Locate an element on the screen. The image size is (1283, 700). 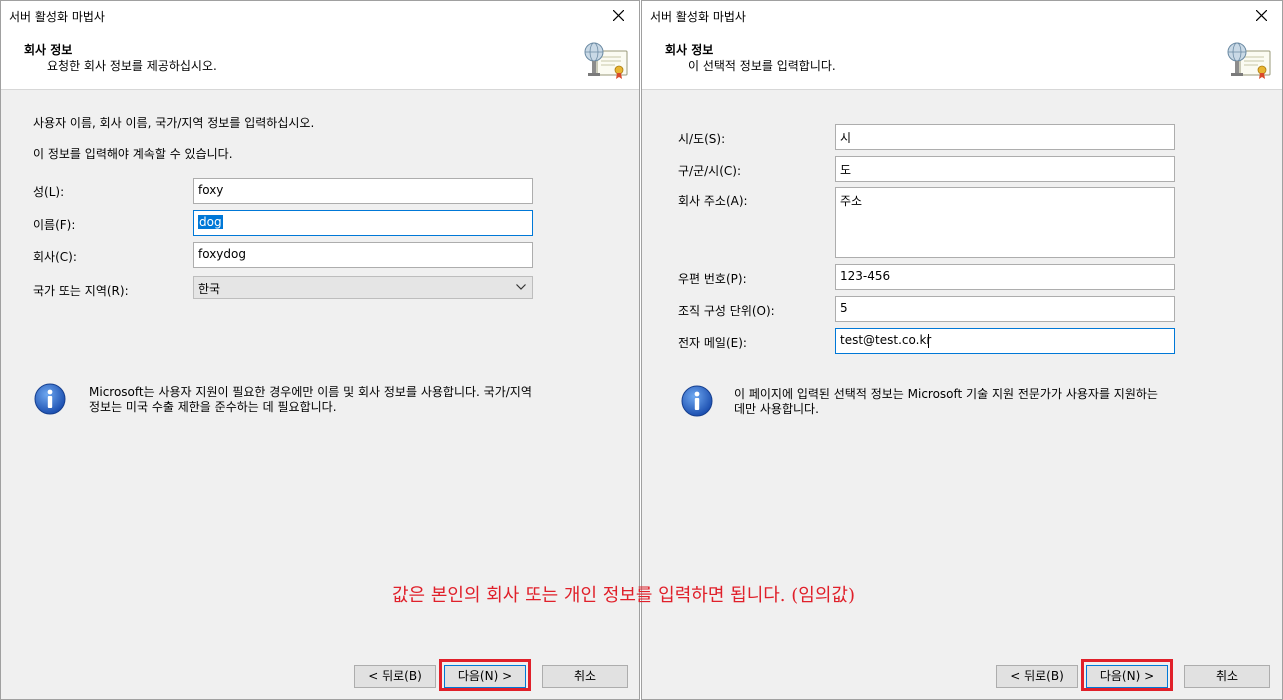
company-value: foxydog is located at coordinates (222, 254).